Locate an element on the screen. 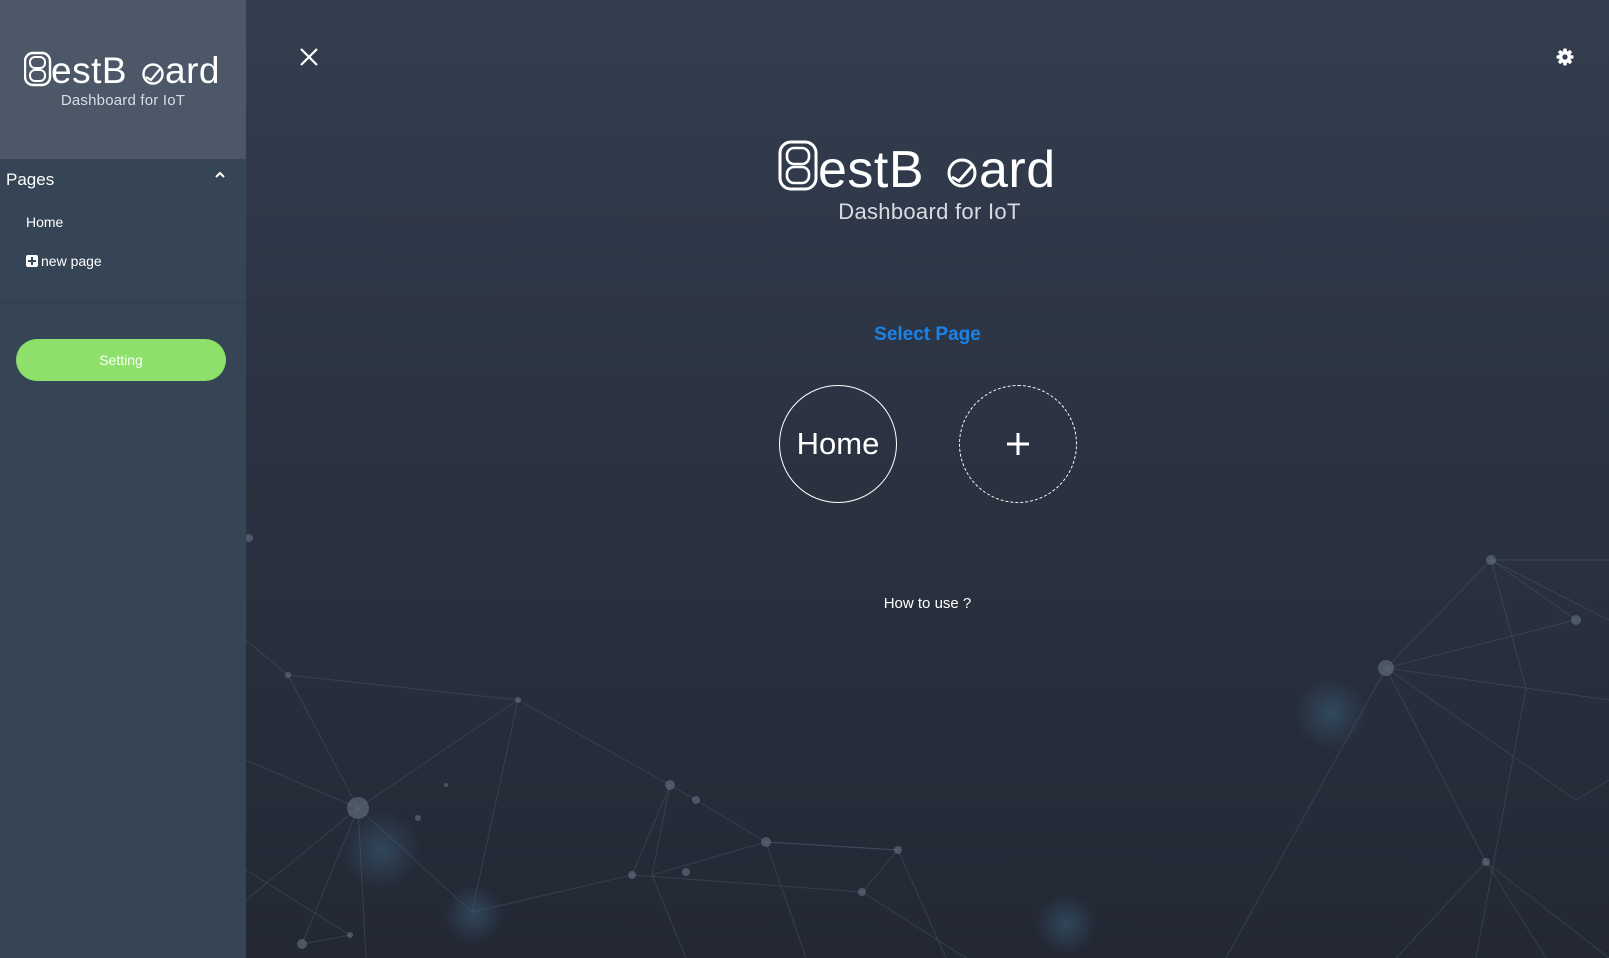 The image size is (1609, 958). brand-logo: estB​ ard is located at coordinates (122, 70).